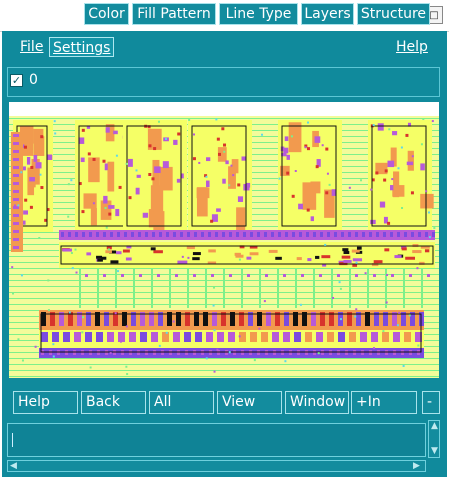 This screenshot has height=479, width=449. Describe the element at coordinates (224, 370) in the screenshot. I see `layout-stripe` at that location.